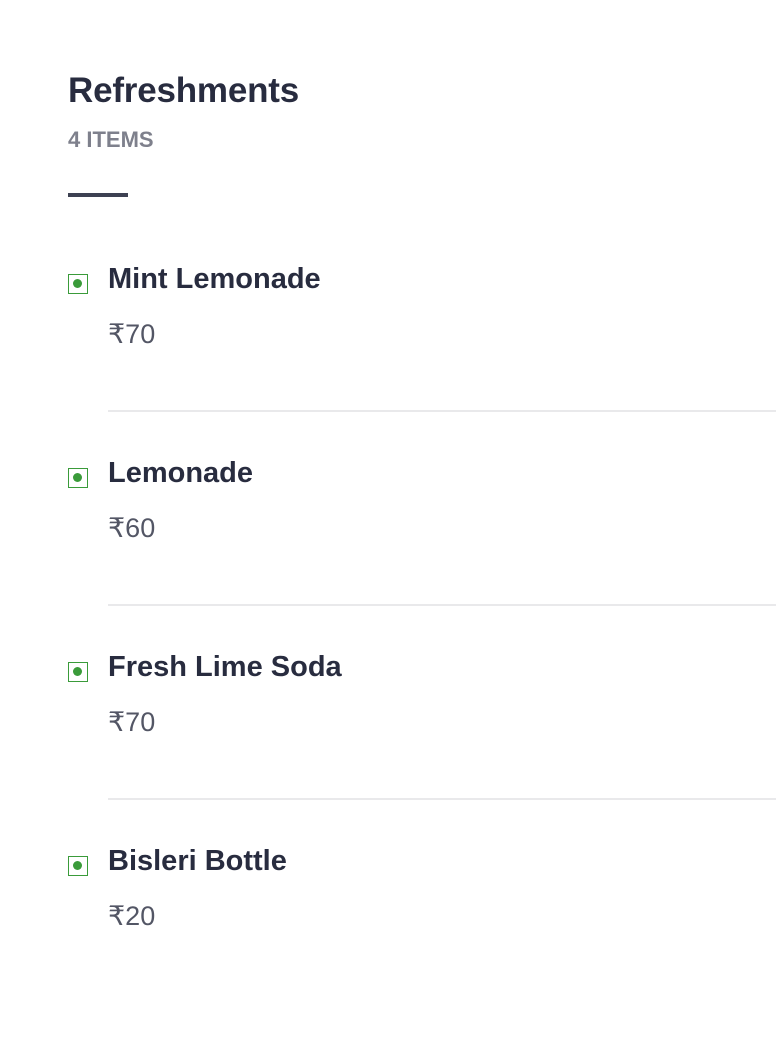  I want to click on item-name: Mint Lemonade, so click(214, 279).